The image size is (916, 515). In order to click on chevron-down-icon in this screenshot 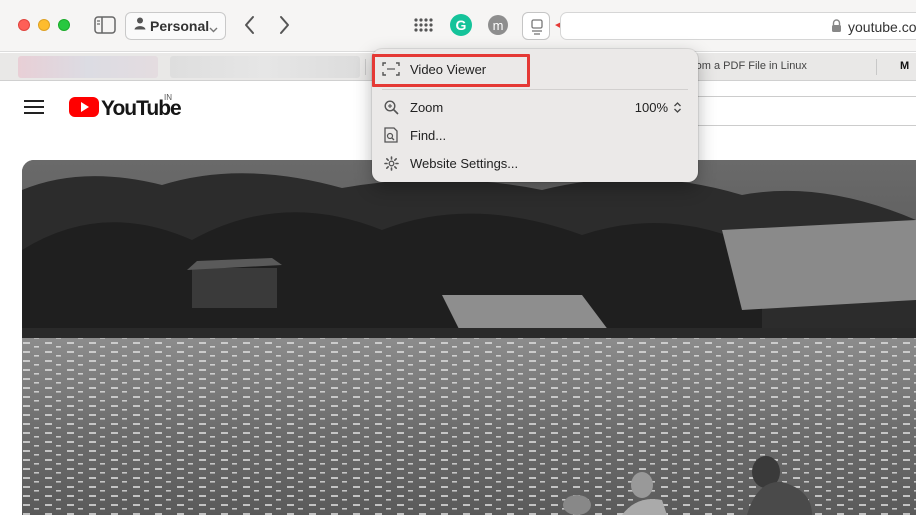, I will do `click(213, 30)`.